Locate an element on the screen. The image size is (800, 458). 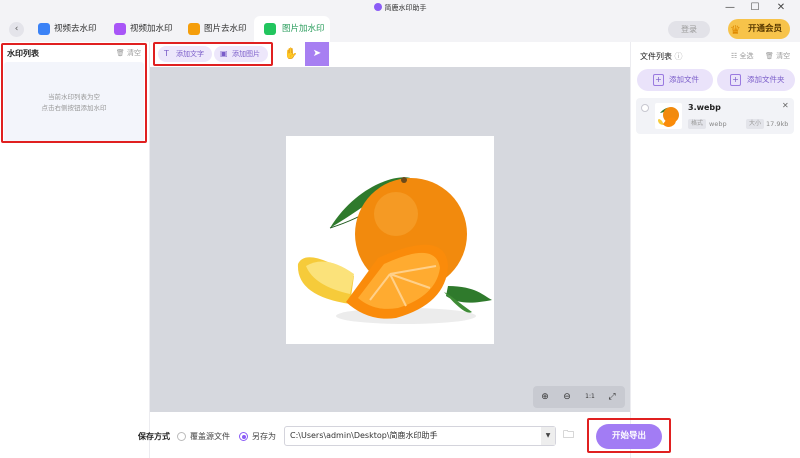
select-all-label: 全选 is located at coordinates (746, 56).